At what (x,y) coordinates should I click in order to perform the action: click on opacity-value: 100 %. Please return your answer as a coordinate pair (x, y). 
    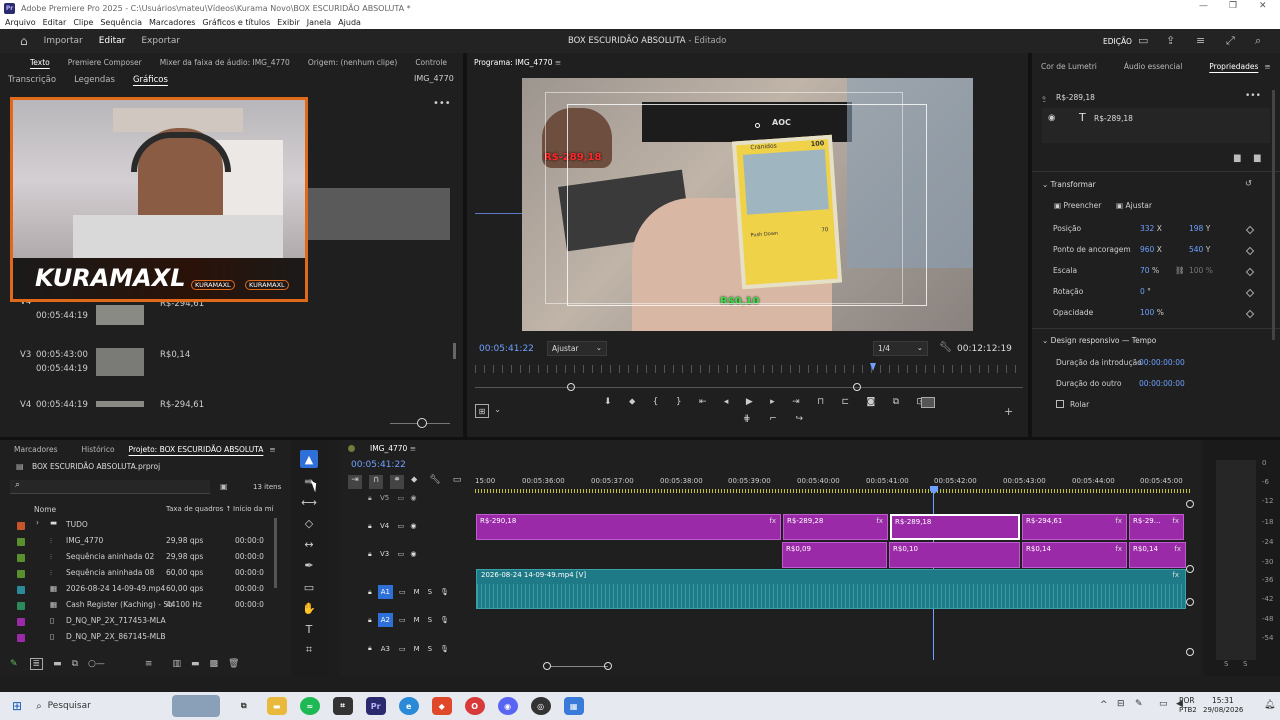
    Looking at the image, I should click on (1152, 312).